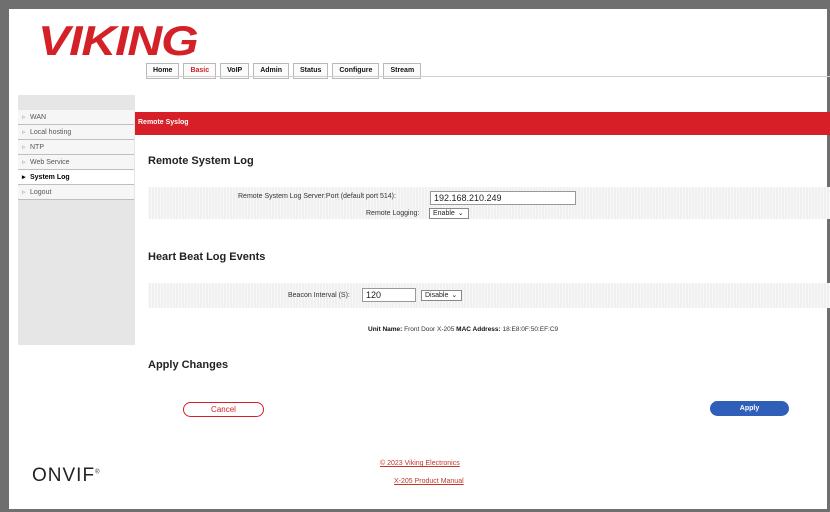  I want to click on sidebar-item-local-hosting: ▹ Local hosting, so click(76, 132).